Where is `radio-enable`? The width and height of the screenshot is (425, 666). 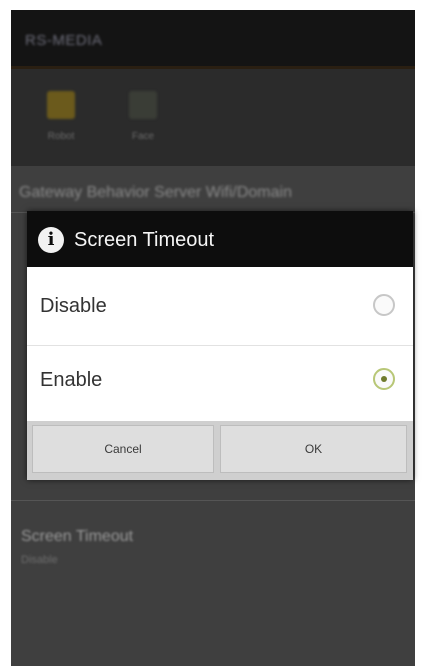
radio-enable is located at coordinates (384, 379).